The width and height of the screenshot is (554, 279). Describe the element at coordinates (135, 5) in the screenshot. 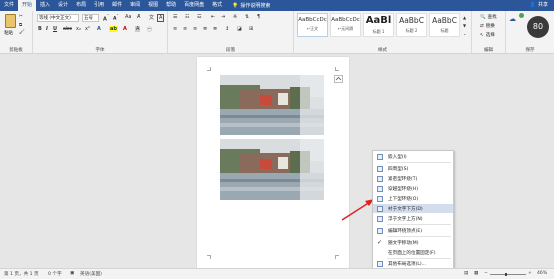

I see `tab-review: 审阅` at that location.